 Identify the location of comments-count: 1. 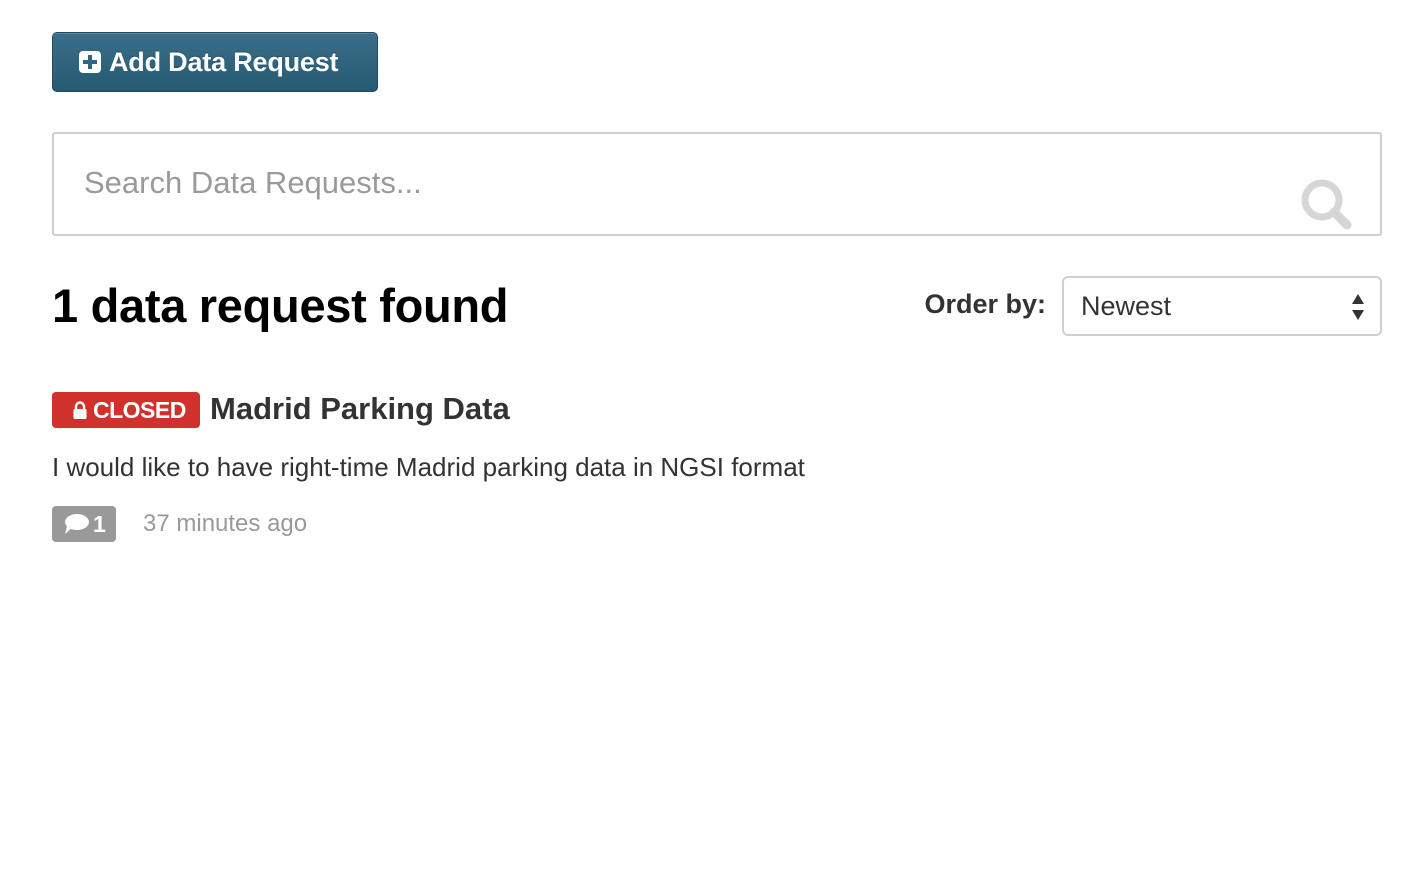
(99, 523).